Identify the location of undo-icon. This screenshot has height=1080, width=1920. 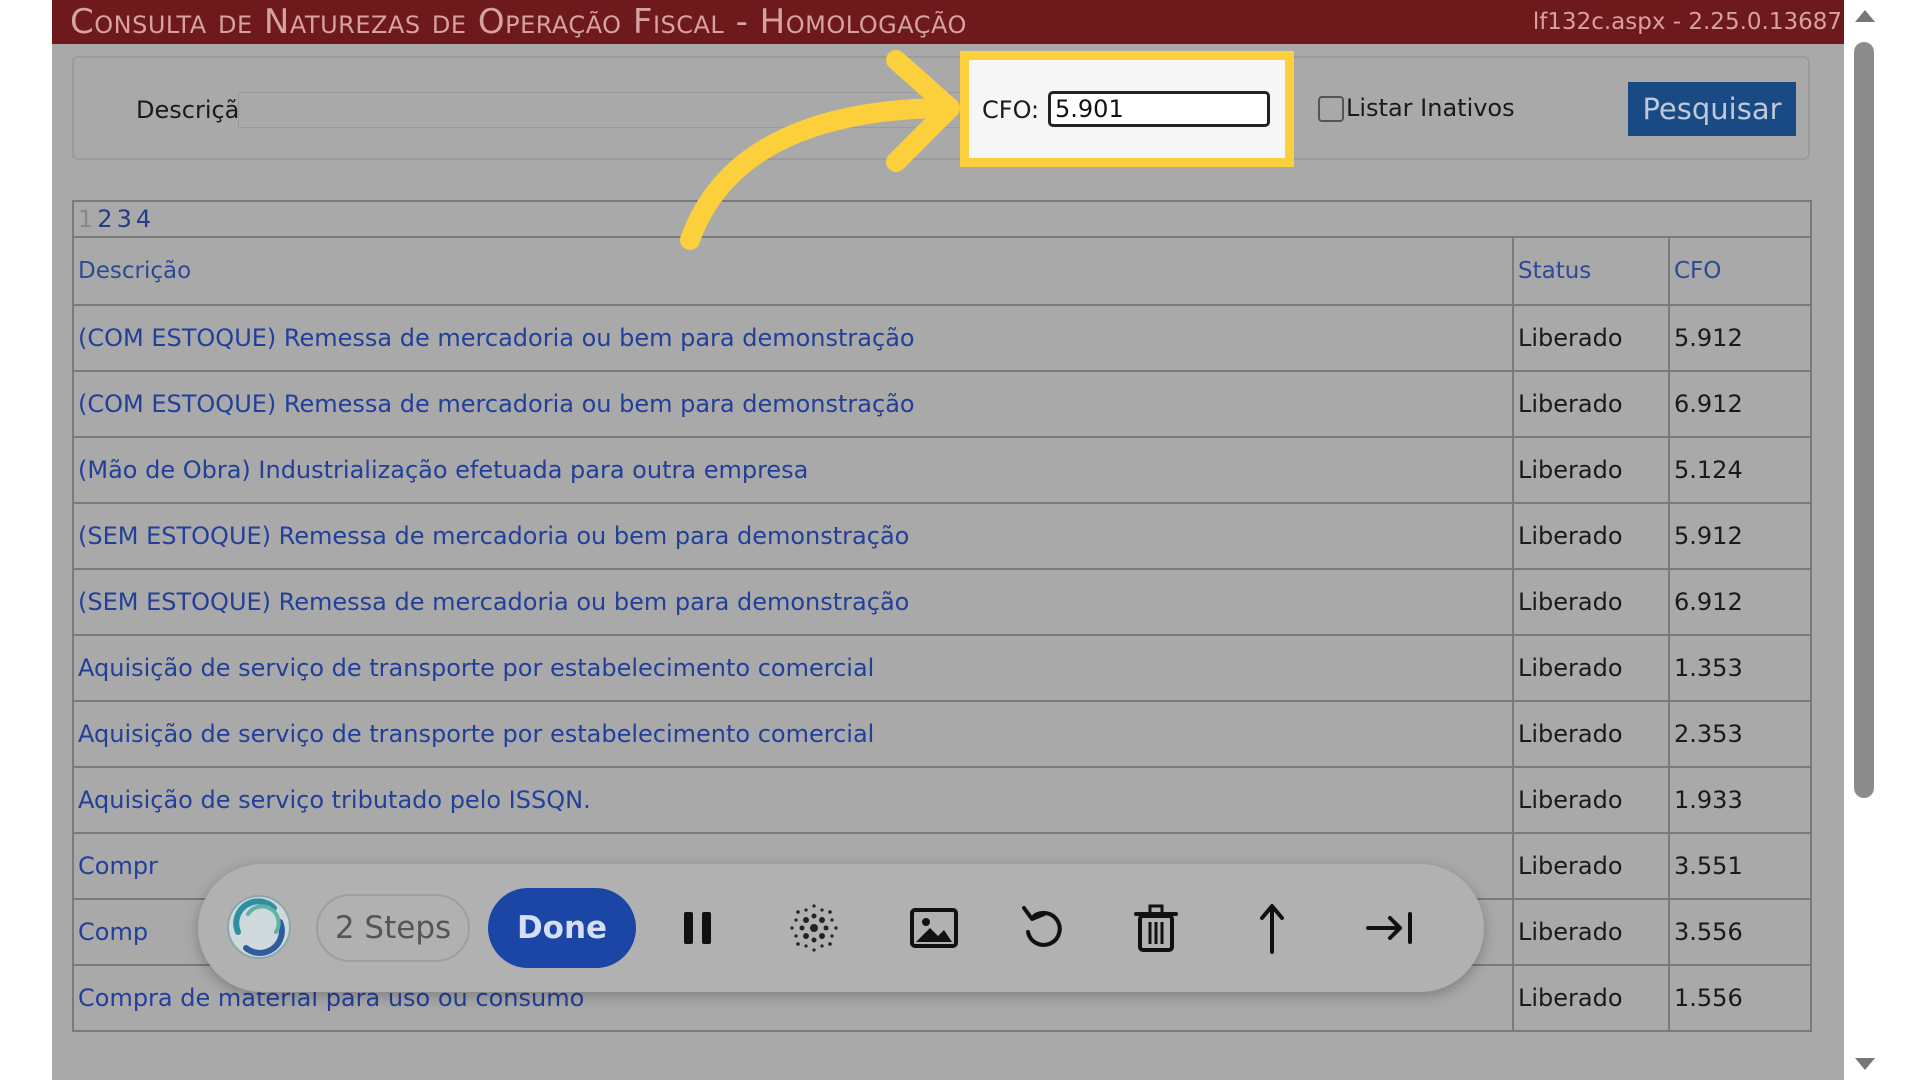
(1044, 928).